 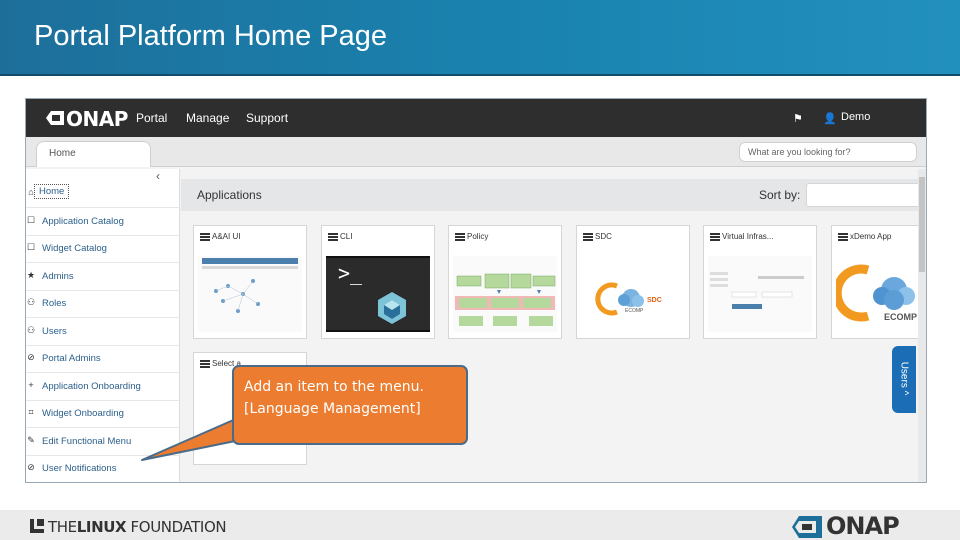 What do you see at coordinates (922, 325) in the screenshot?
I see `vertical-scrollbar` at bounding box center [922, 325].